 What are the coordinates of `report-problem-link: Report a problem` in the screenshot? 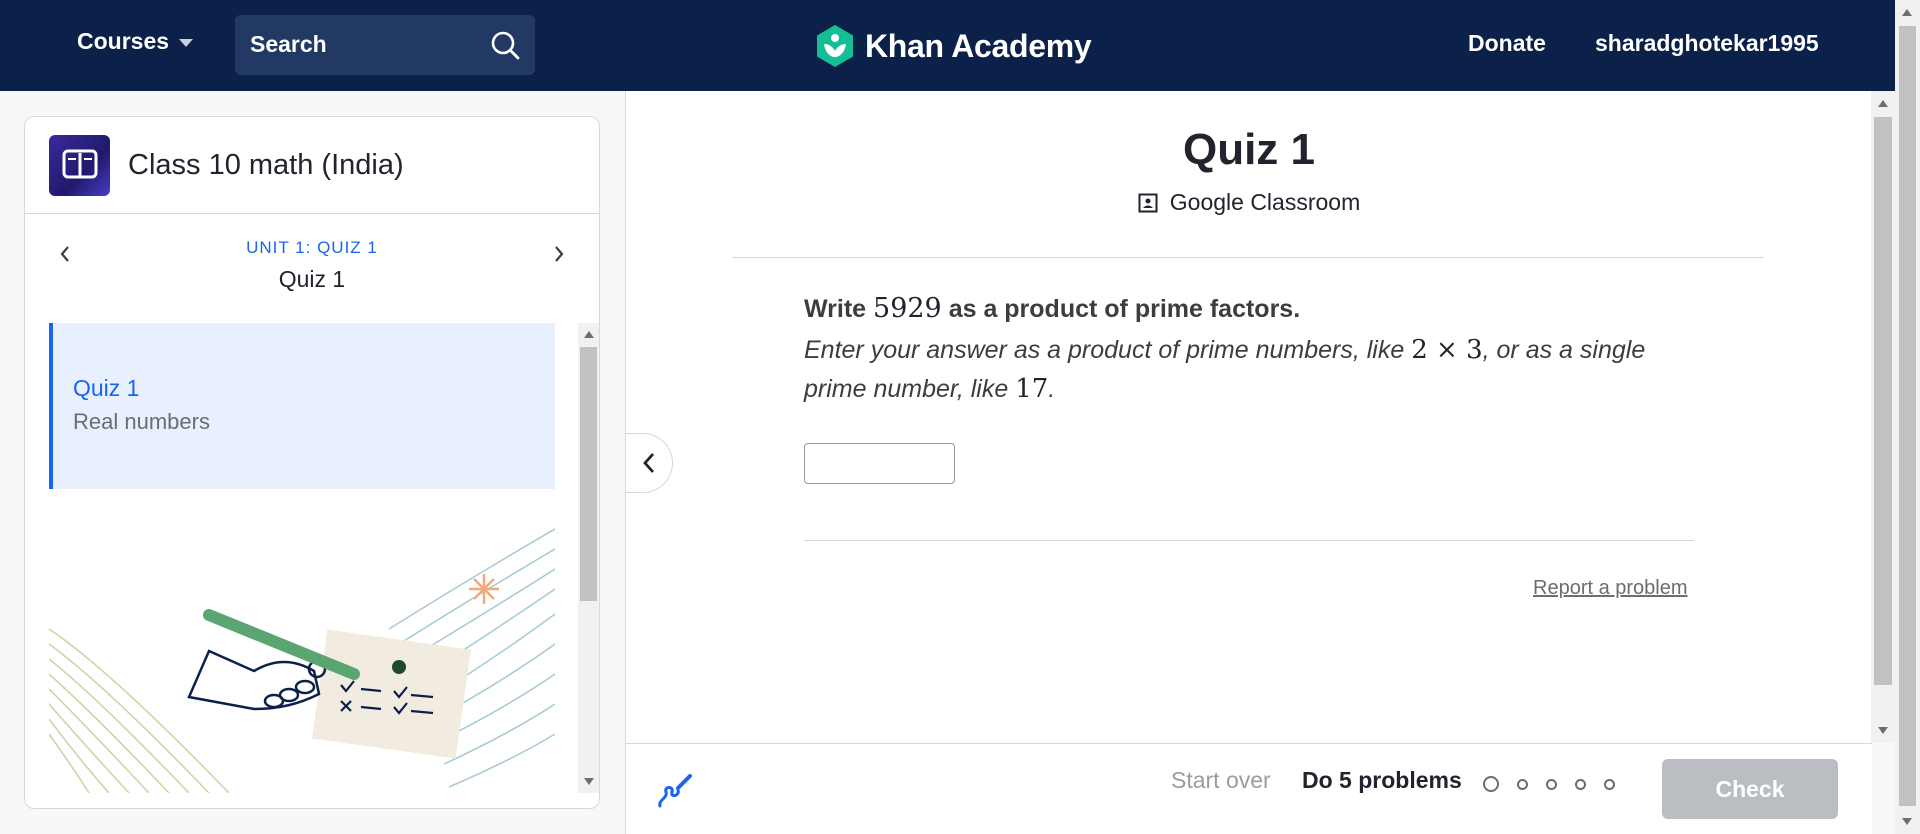 It's located at (1610, 588).